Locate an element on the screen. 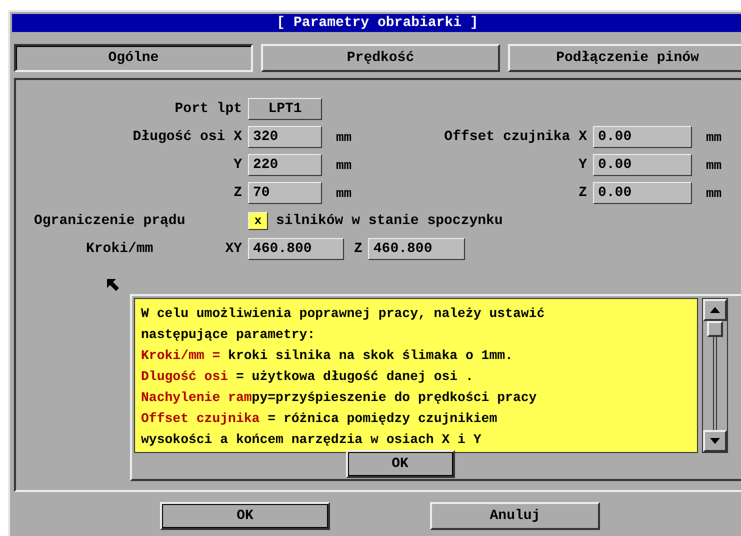 The width and height of the screenshot is (741, 536). checkbox: x is located at coordinates (258, 221).